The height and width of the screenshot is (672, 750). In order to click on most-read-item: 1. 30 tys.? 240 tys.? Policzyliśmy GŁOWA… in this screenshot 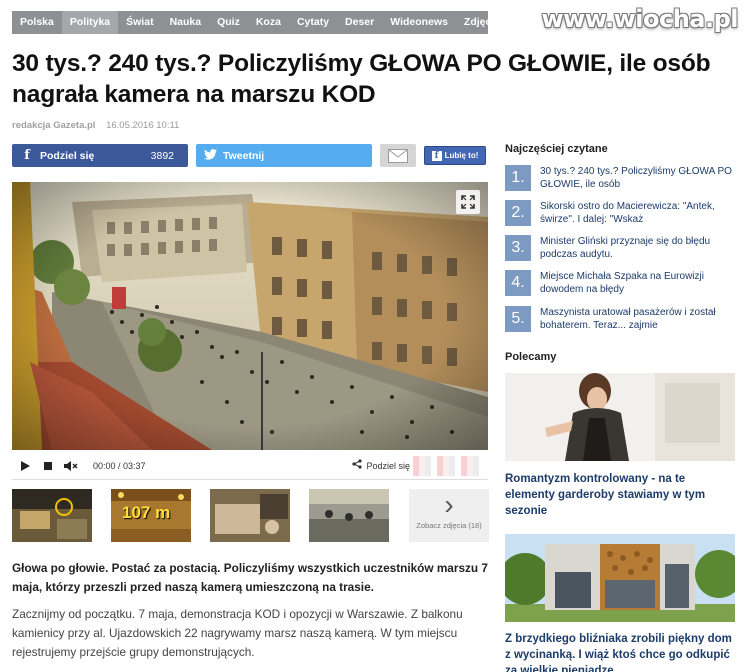, I will do `click(625, 180)`.